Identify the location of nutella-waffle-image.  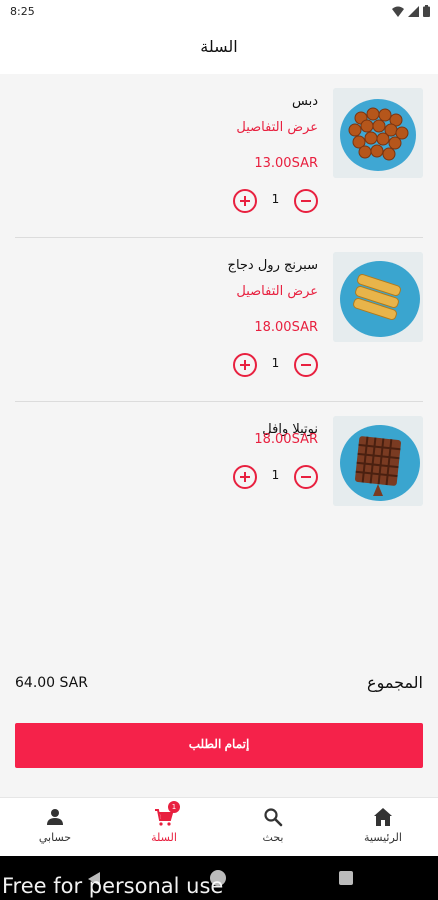
(378, 461).